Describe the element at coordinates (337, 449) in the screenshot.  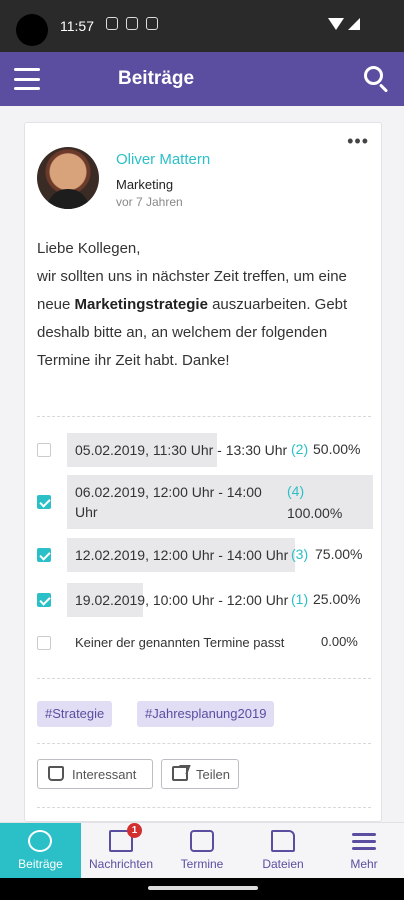
I see `poll-option-percent: 50.00%` at that location.